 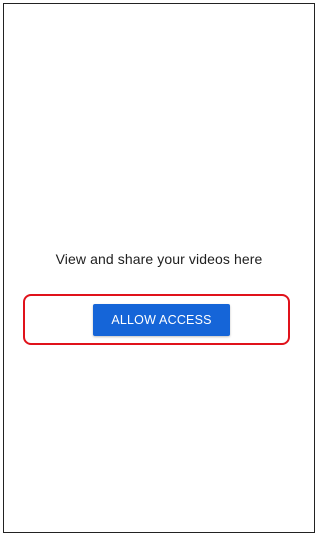 I want to click on permission-message: View and share your videos here, so click(x=159, y=259).